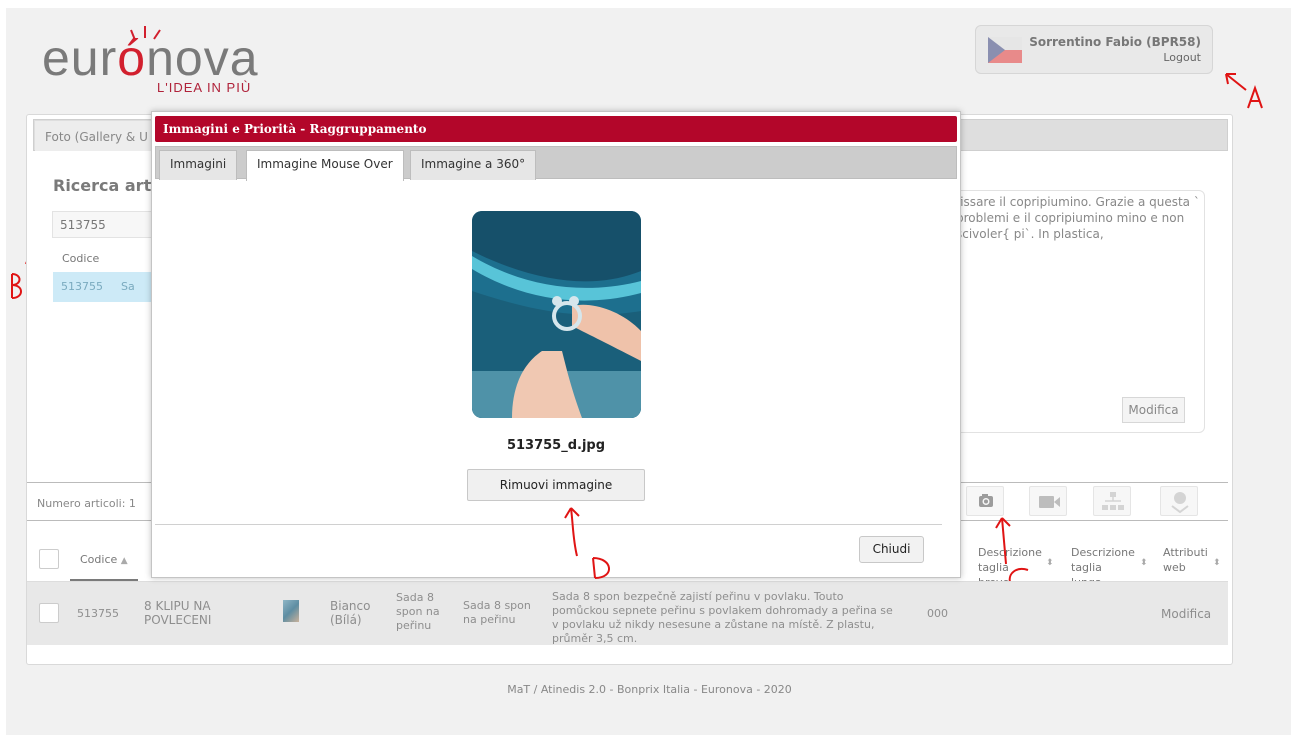 The width and height of the screenshot is (1299, 740). I want to click on download-button, so click(1179, 501).